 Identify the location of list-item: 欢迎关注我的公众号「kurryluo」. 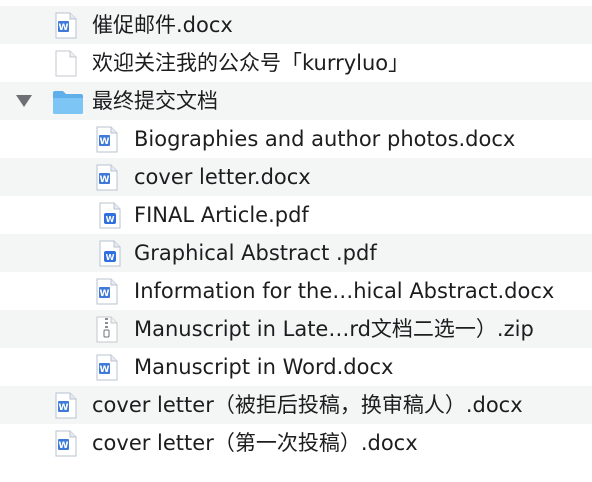
(296, 63).